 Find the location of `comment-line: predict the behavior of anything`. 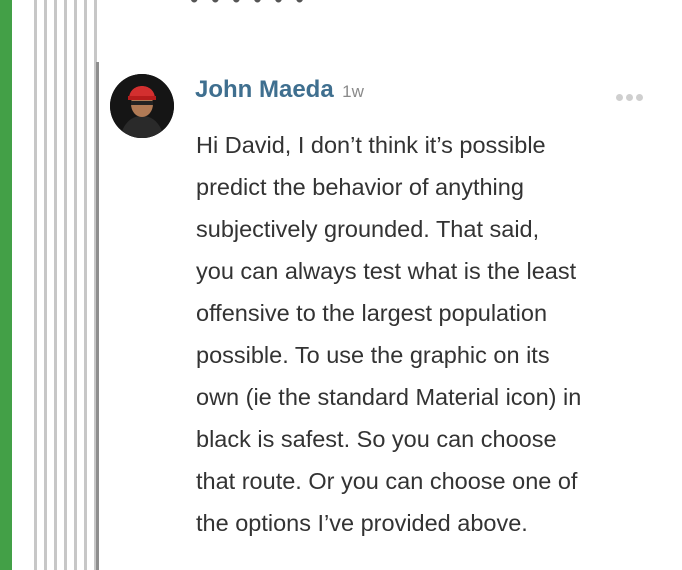

comment-line: predict the behavior of anything is located at coordinates (360, 187).